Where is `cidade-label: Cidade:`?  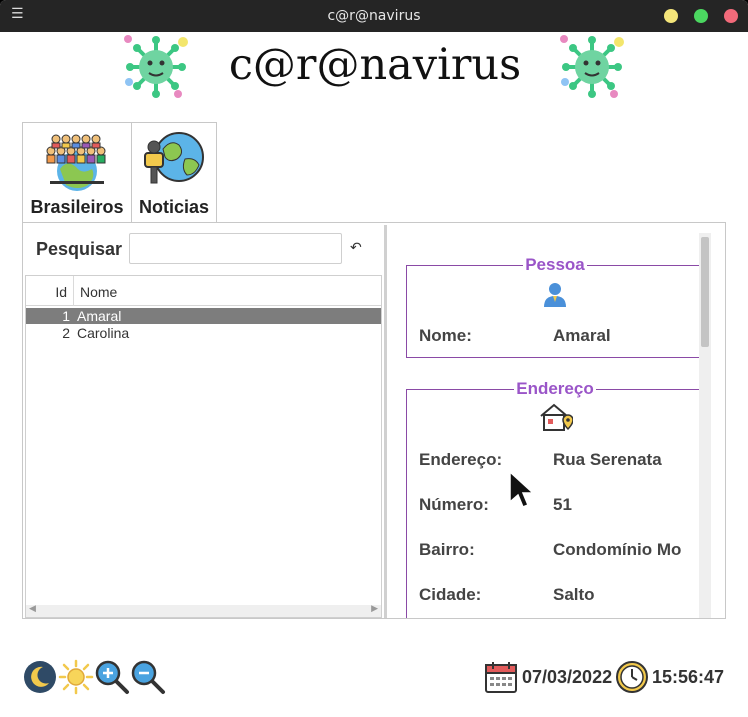
cidade-label: Cidade: is located at coordinates (450, 594).